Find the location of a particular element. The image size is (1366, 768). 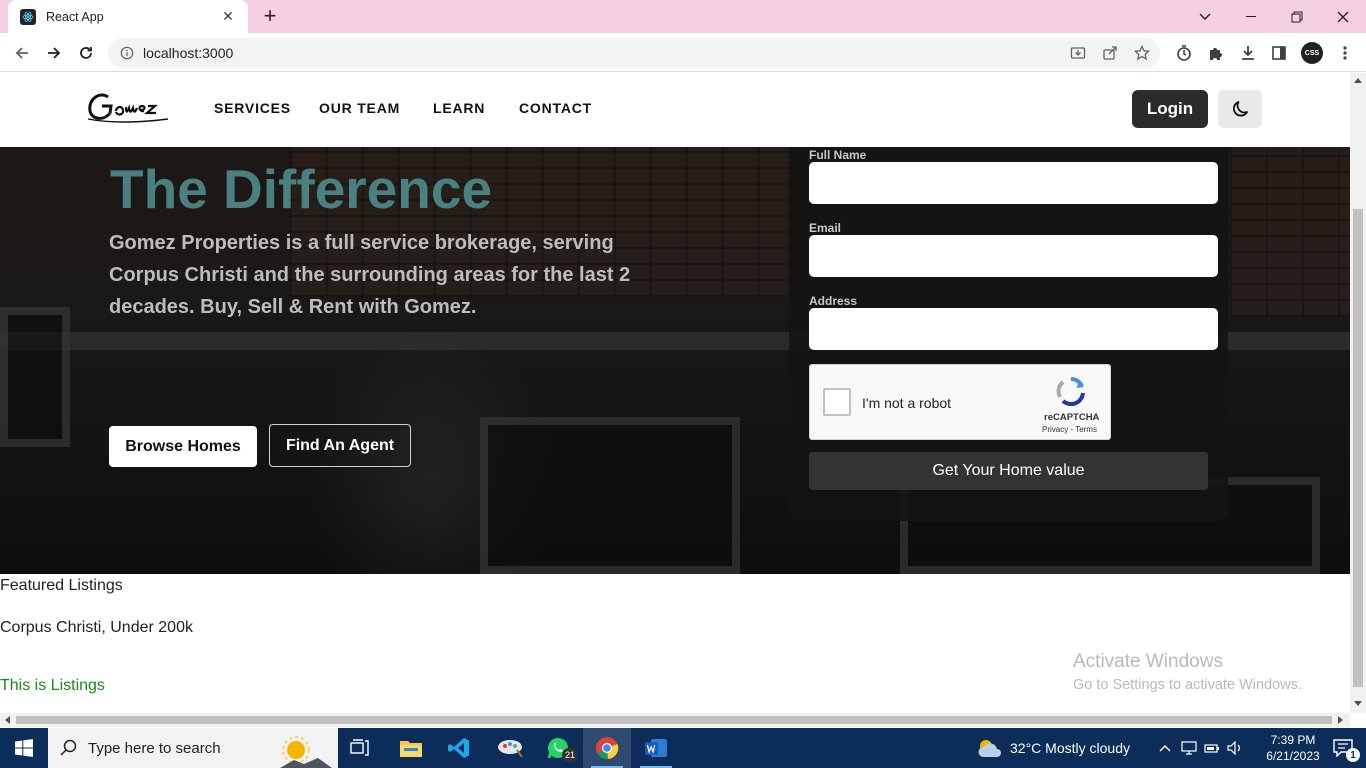

extensions-puzzle-icon is located at coordinates (1216, 53).